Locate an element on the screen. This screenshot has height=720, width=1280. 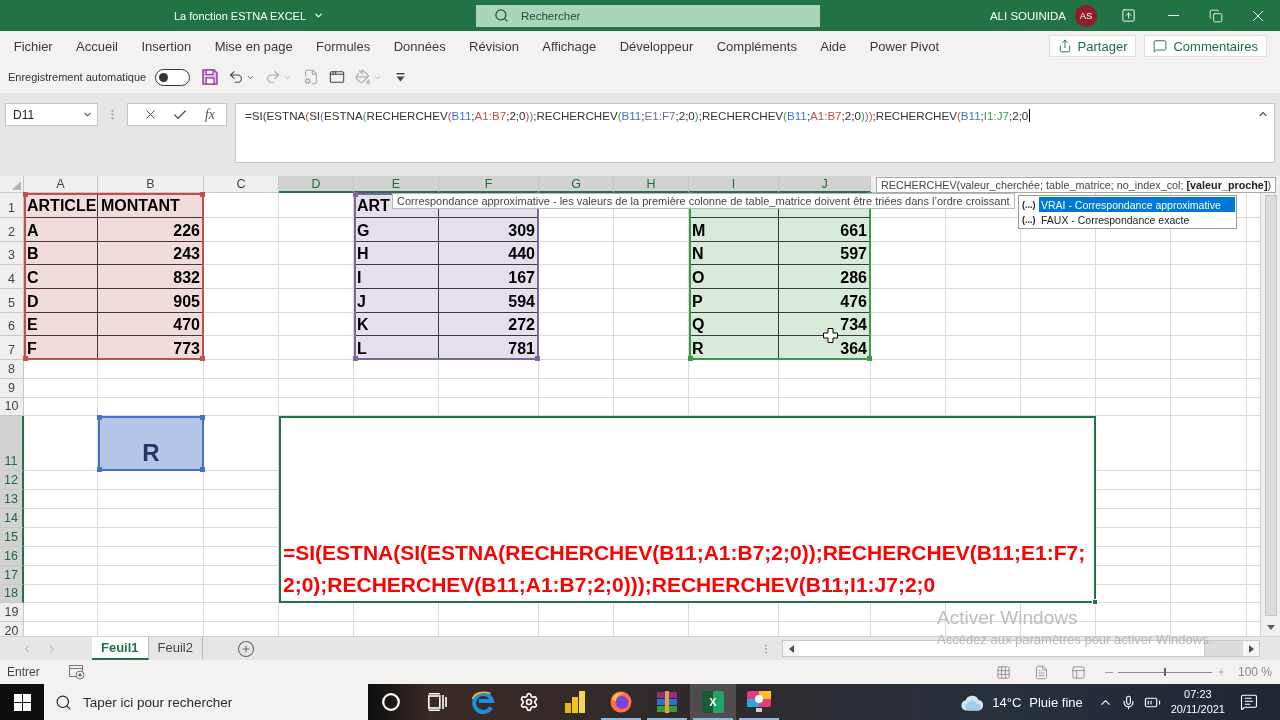
ribbon-tab: Insertion is located at coordinates (166, 46).